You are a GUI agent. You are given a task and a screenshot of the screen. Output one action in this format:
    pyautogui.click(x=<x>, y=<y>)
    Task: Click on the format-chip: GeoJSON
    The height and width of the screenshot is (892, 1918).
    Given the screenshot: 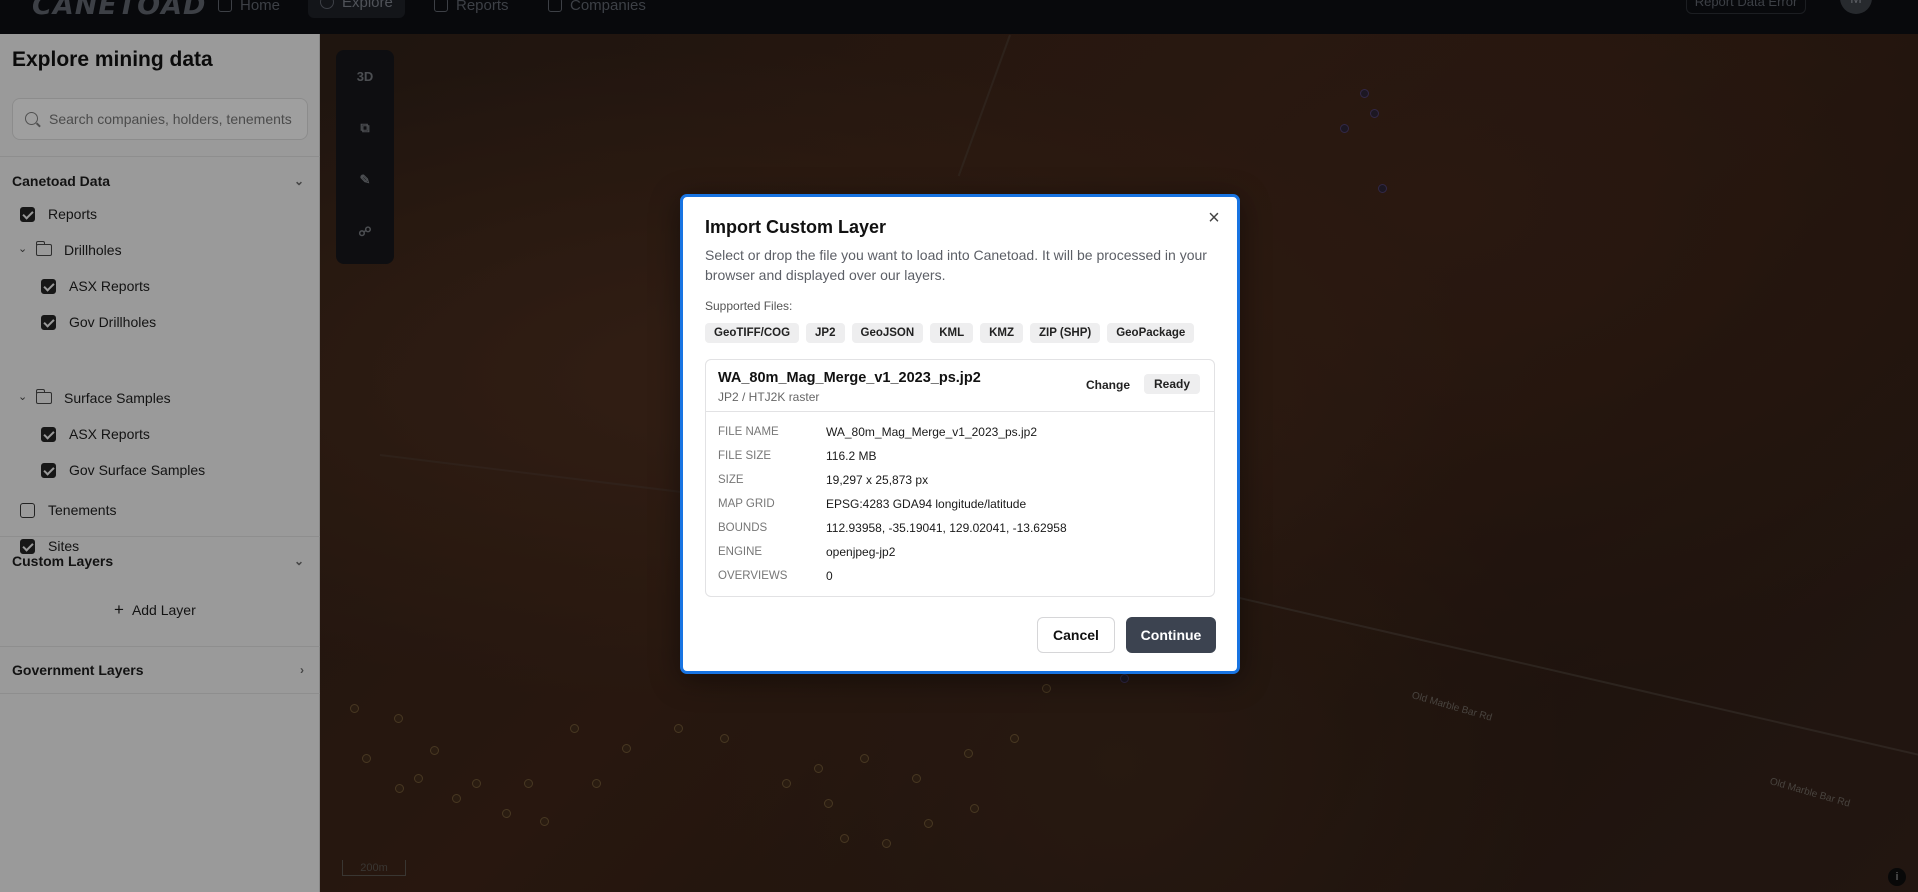 What is the action you would take?
    pyautogui.click(x=887, y=333)
    